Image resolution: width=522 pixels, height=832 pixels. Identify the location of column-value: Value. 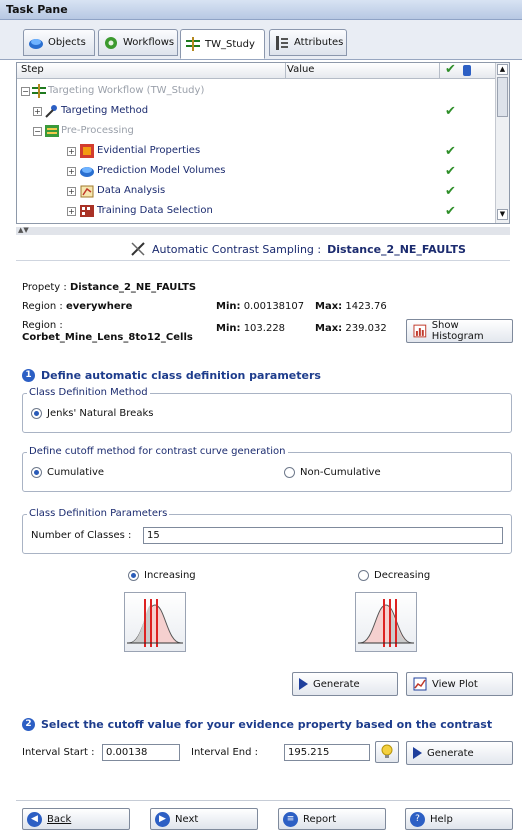
(301, 69).